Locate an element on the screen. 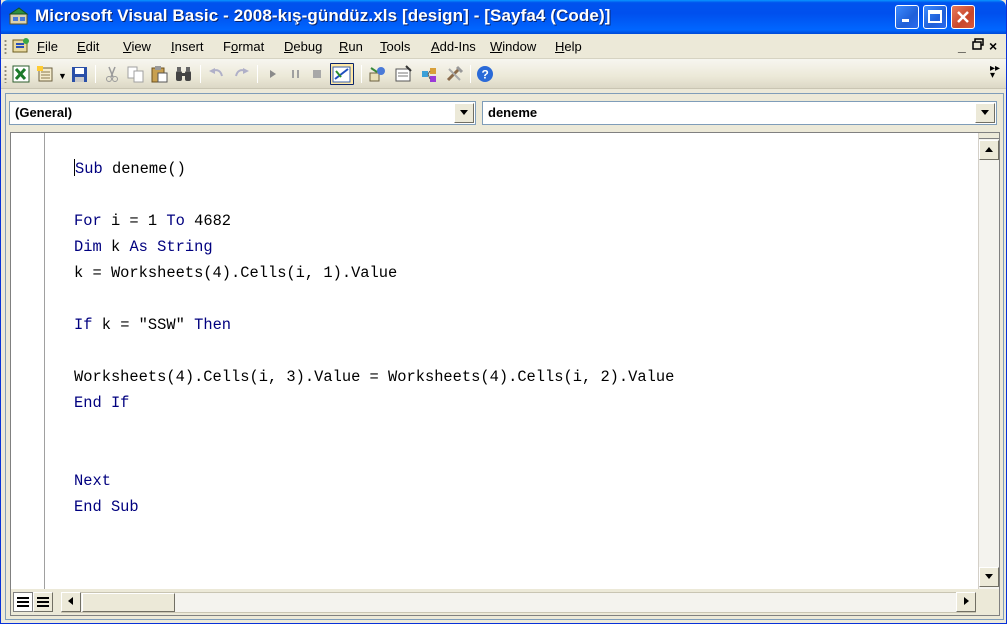 The image size is (1007, 624). chevron-up-icon is located at coordinates (989, 149).